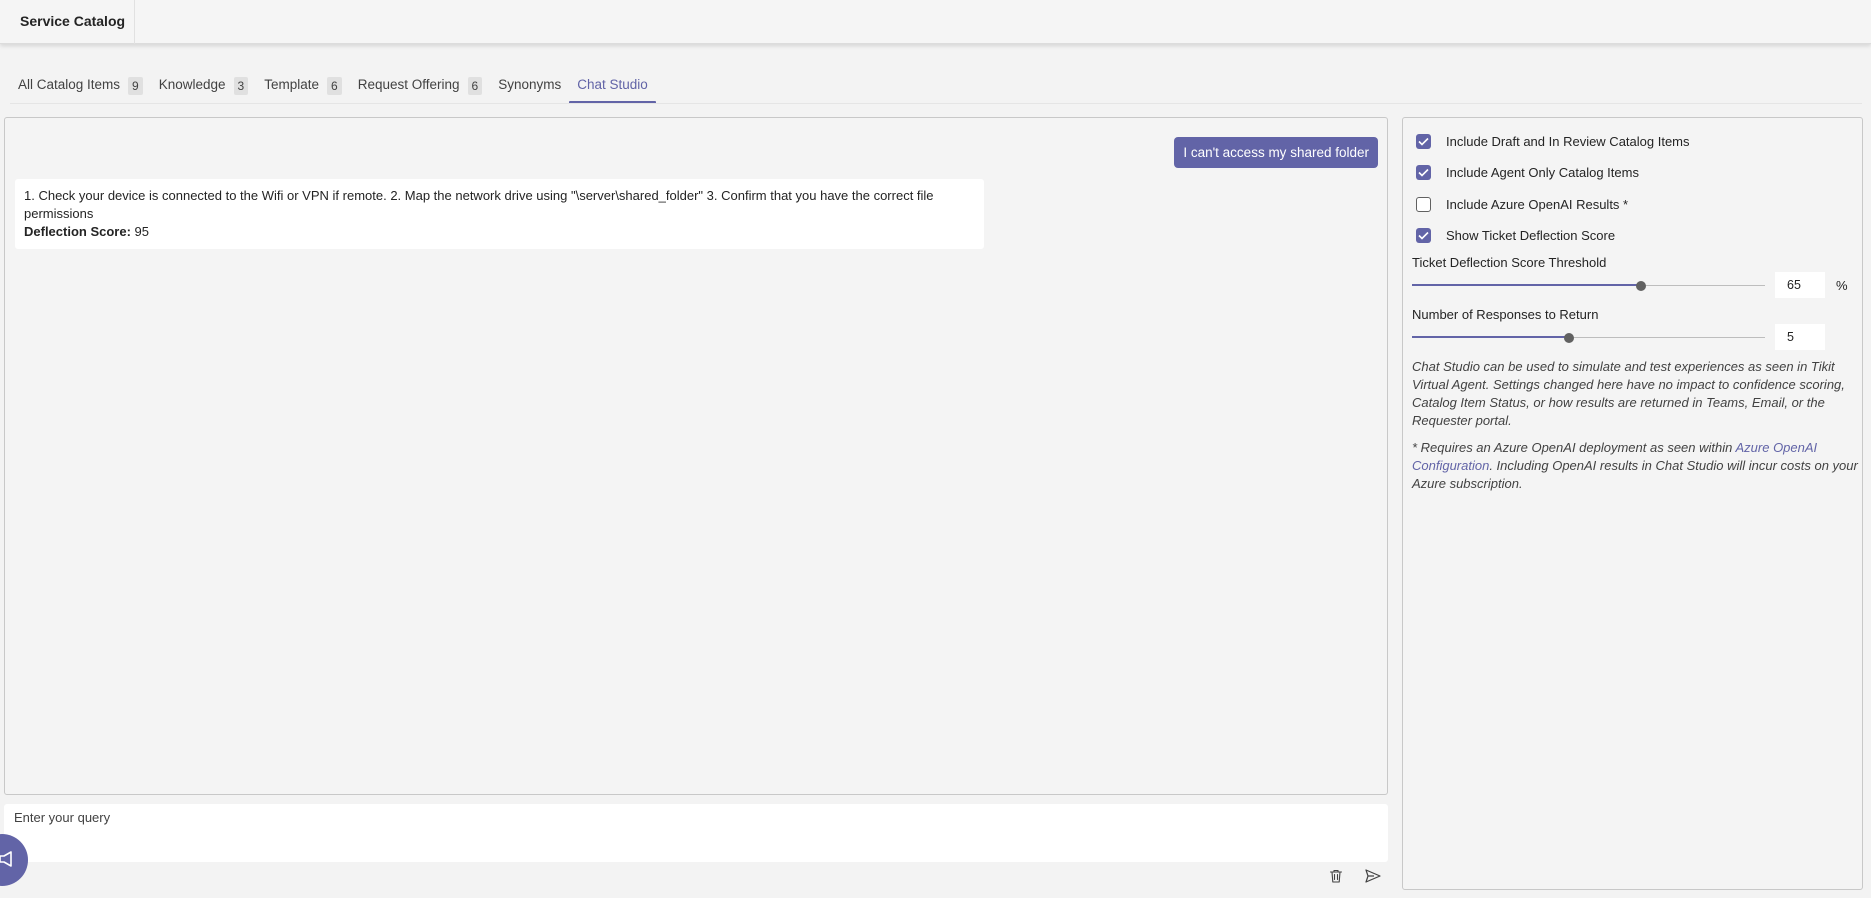 The width and height of the screenshot is (1871, 898). Describe the element at coordinates (69, 84) in the screenshot. I see `tab-label: All Catalog Items` at that location.